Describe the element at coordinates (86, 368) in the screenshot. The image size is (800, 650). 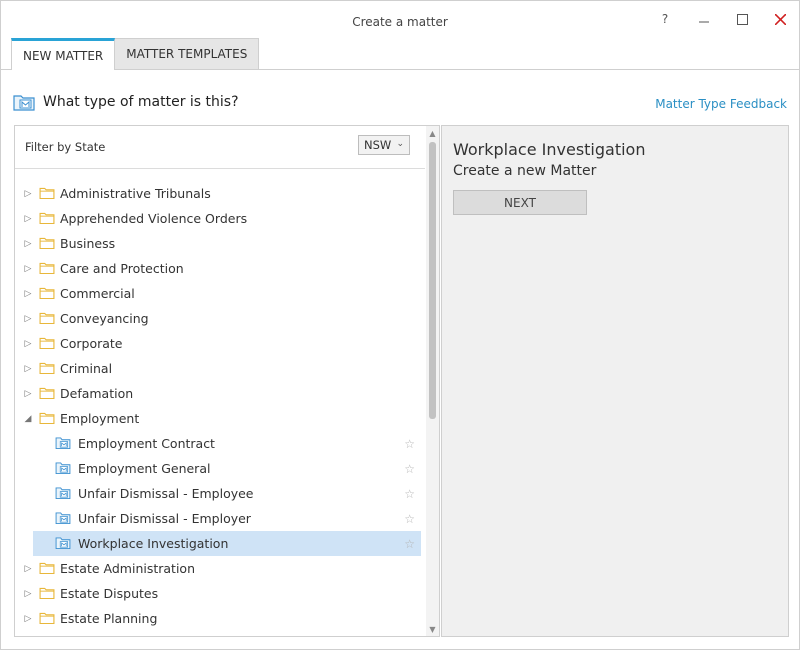
I see `tree-item-label: Criminal` at that location.